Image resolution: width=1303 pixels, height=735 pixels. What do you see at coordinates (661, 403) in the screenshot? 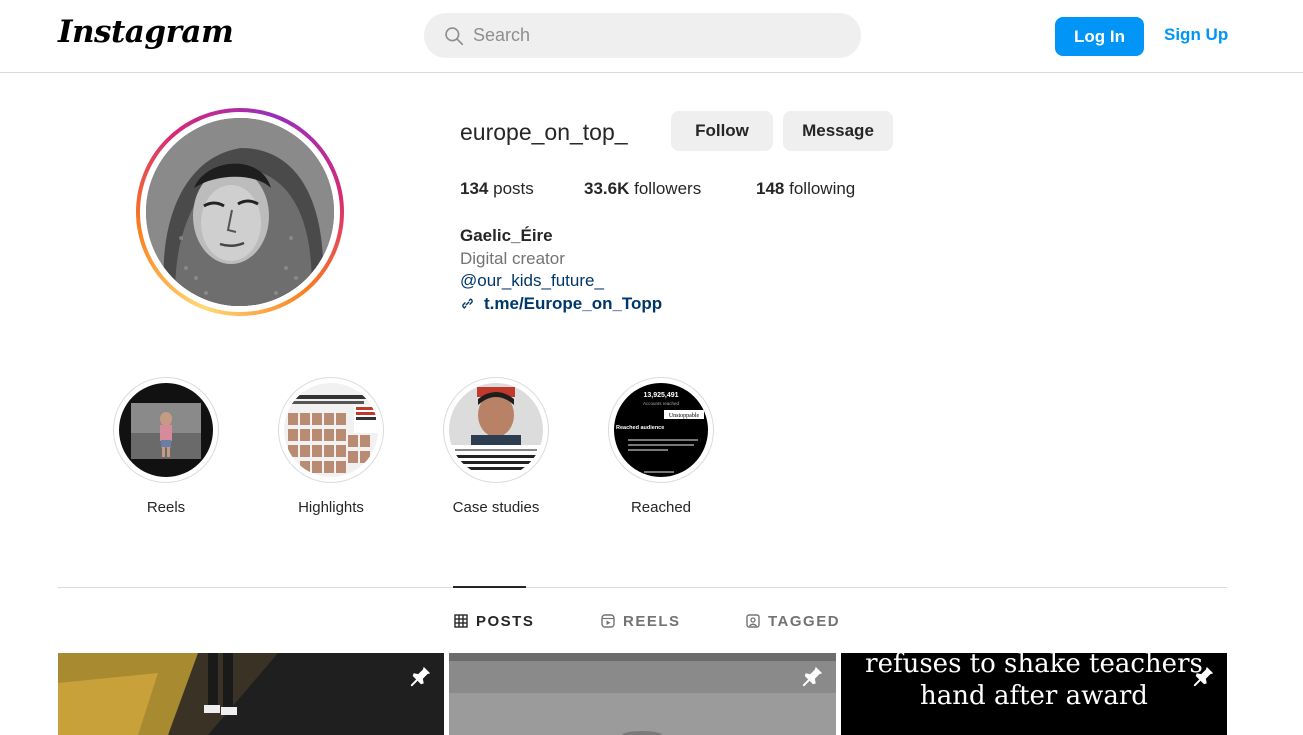
I see `thumb-sub: Accounts reached` at bounding box center [661, 403].